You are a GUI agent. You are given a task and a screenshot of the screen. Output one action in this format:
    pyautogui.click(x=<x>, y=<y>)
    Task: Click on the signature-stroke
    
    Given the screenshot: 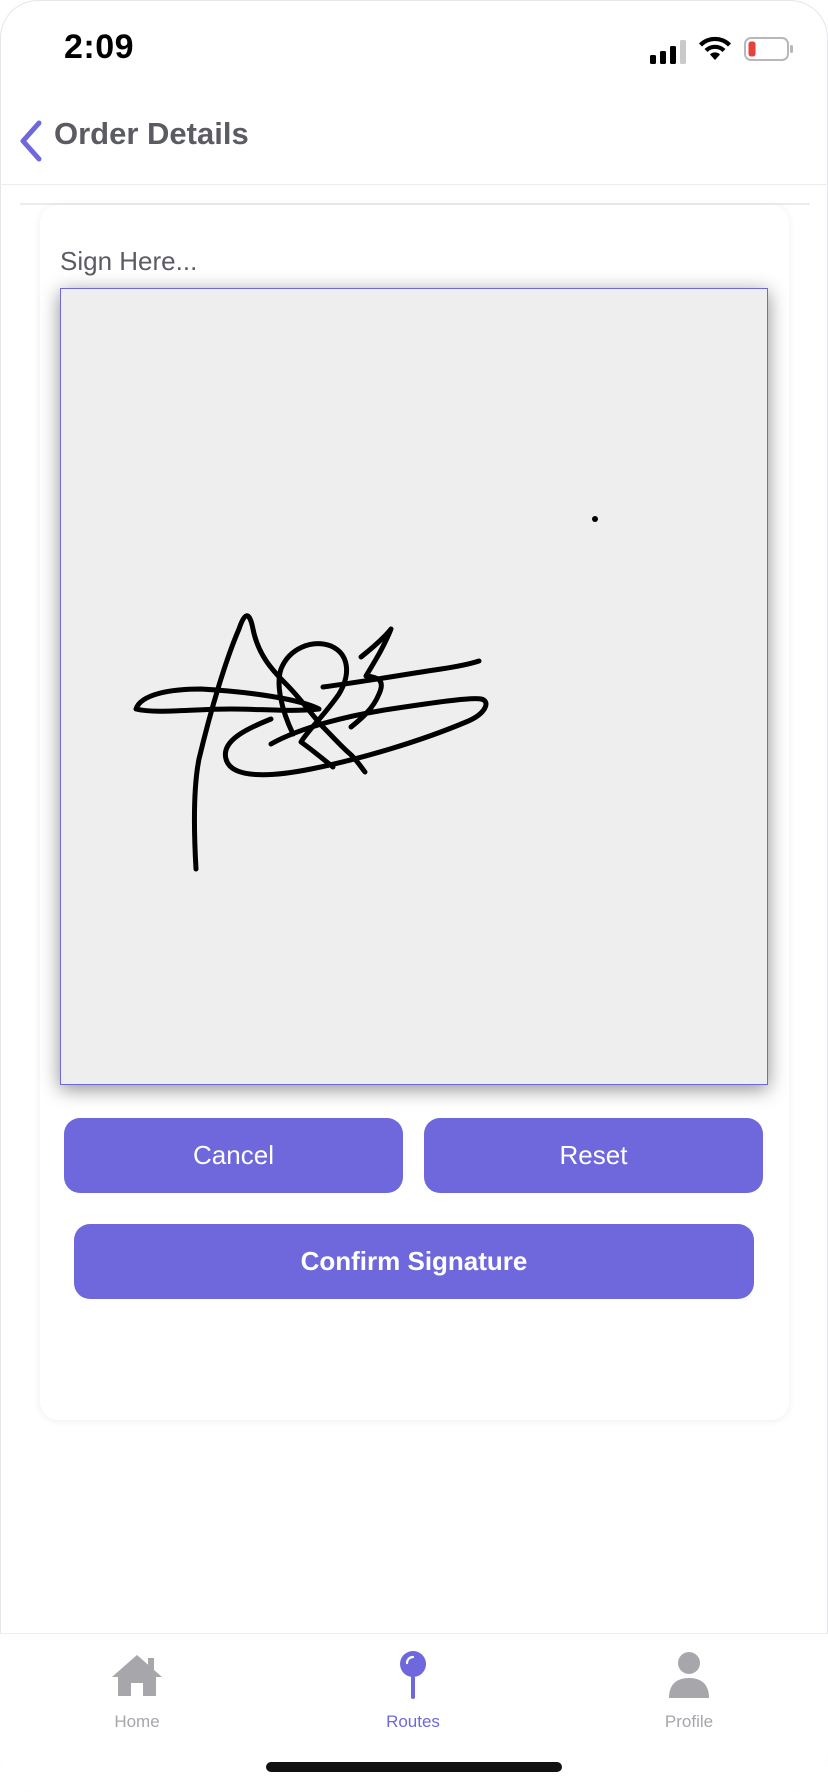 What is the action you would take?
    pyautogui.click(x=365, y=694)
    